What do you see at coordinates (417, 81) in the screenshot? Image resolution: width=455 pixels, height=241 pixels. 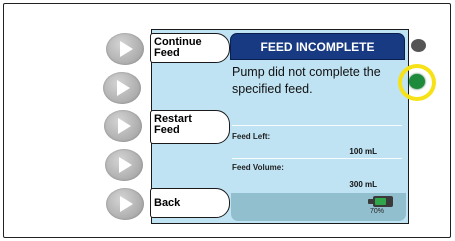 I see `status-led-icon` at bounding box center [417, 81].